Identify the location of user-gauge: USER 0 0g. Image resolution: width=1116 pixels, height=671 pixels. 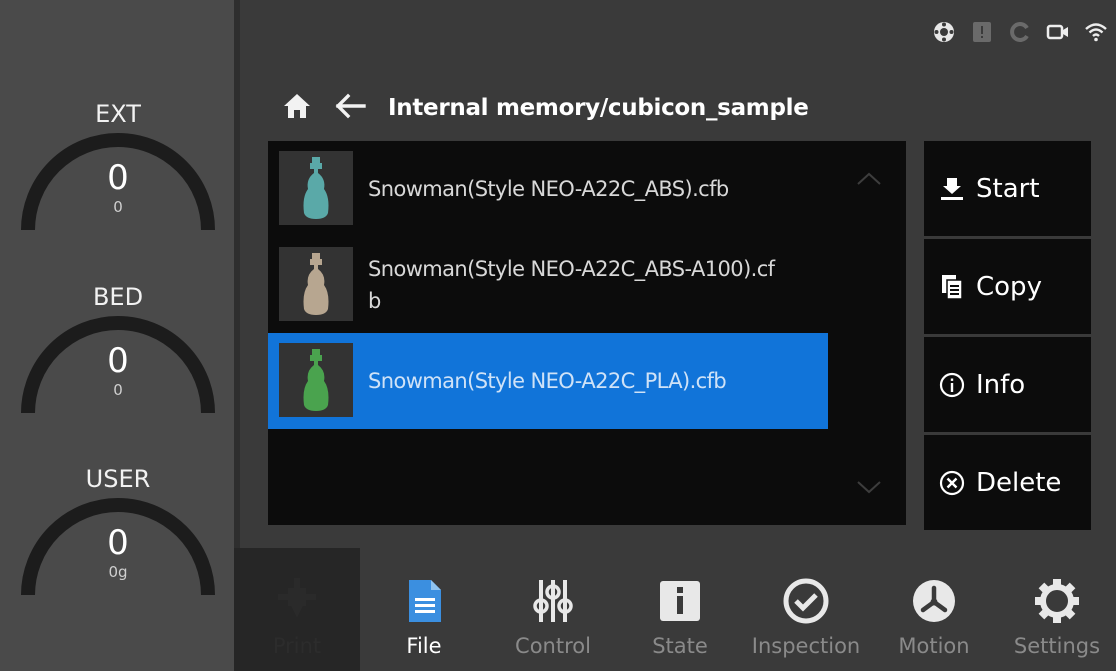
(118, 530).